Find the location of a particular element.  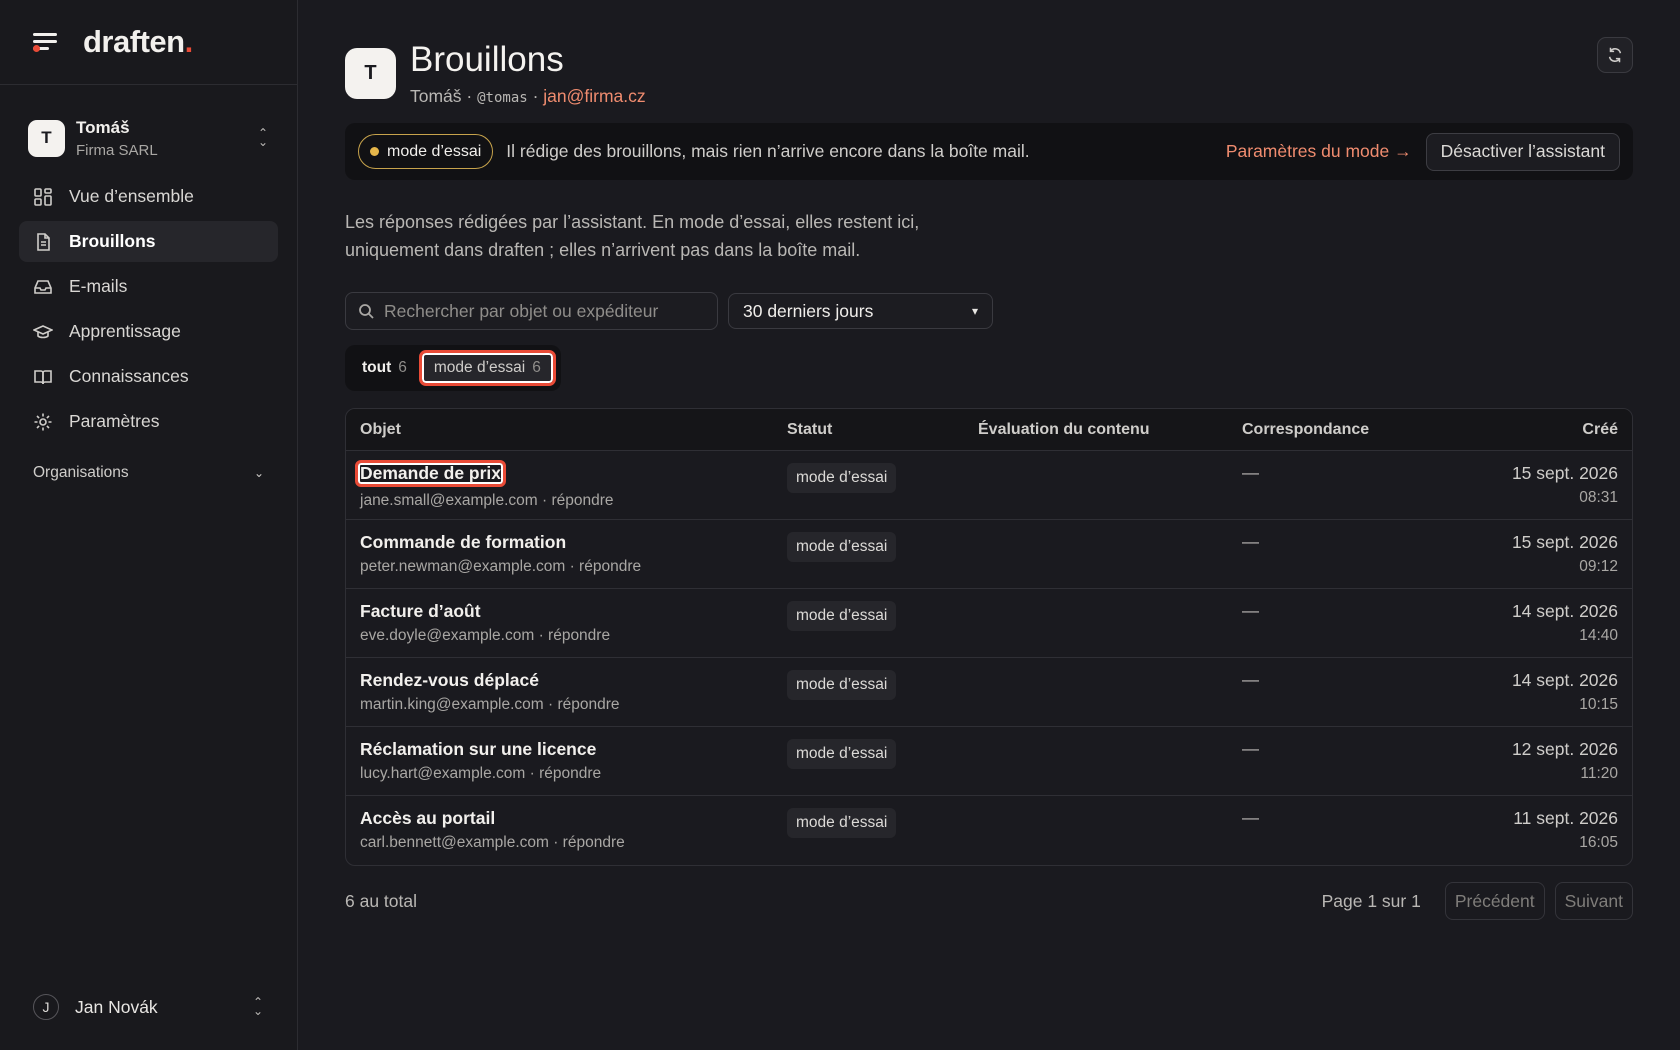

grid-icon is located at coordinates (43, 197).